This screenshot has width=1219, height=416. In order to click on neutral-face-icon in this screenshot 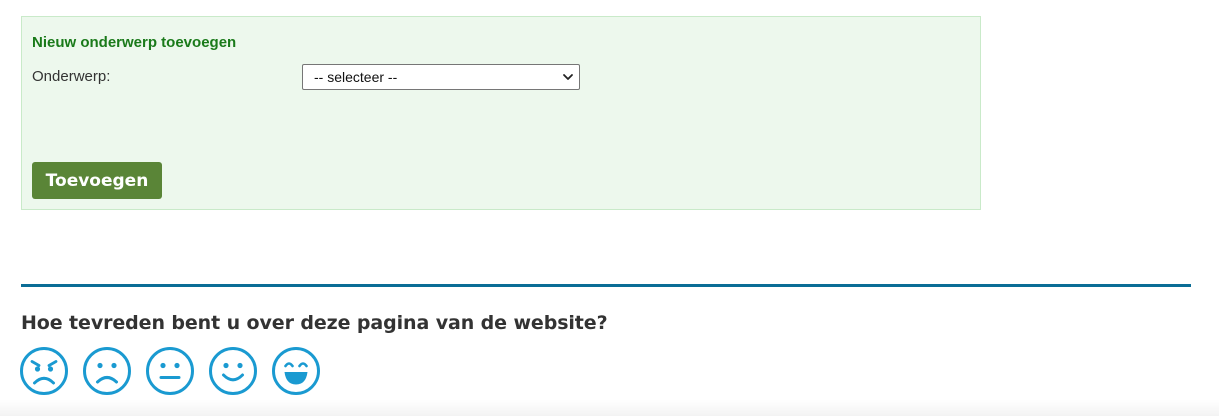, I will do `click(170, 371)`.